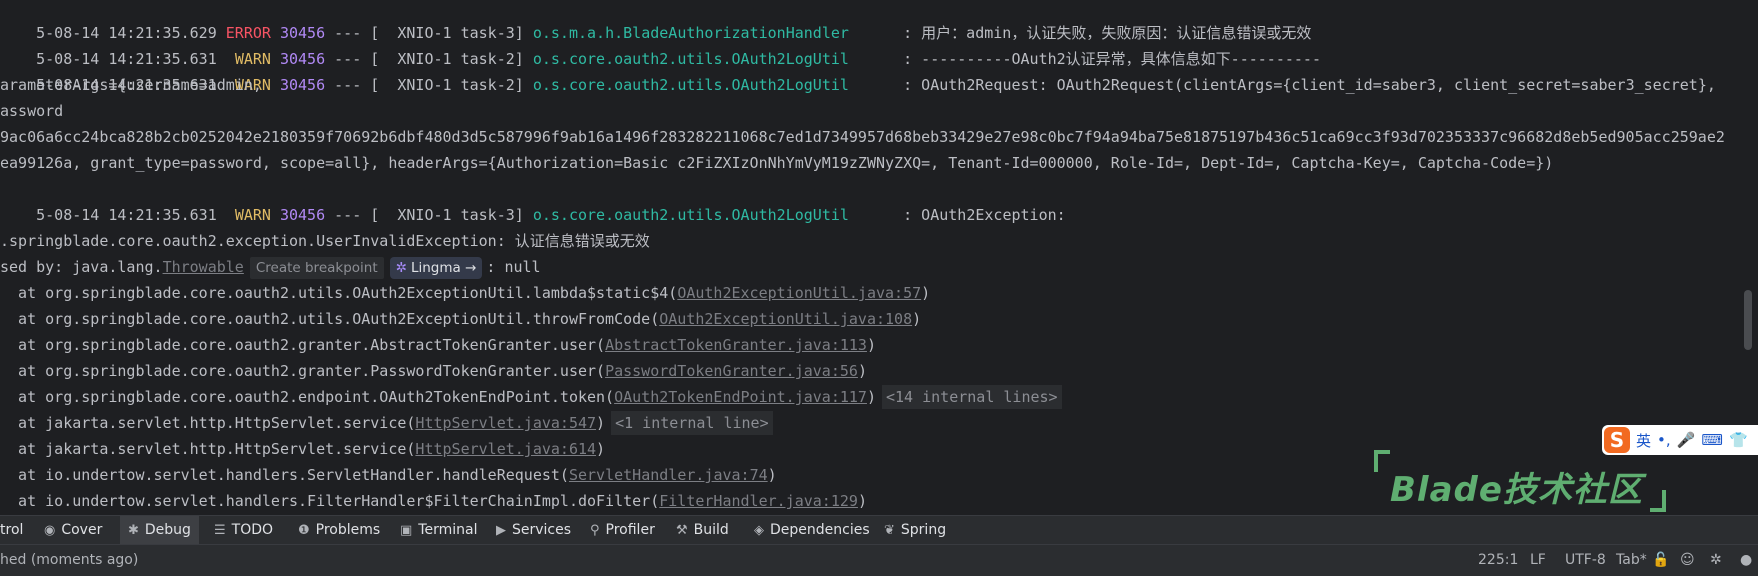 The image size is (1758, 576). I want to click on log-message: : OAuth2Exception:, so click(984, 215).